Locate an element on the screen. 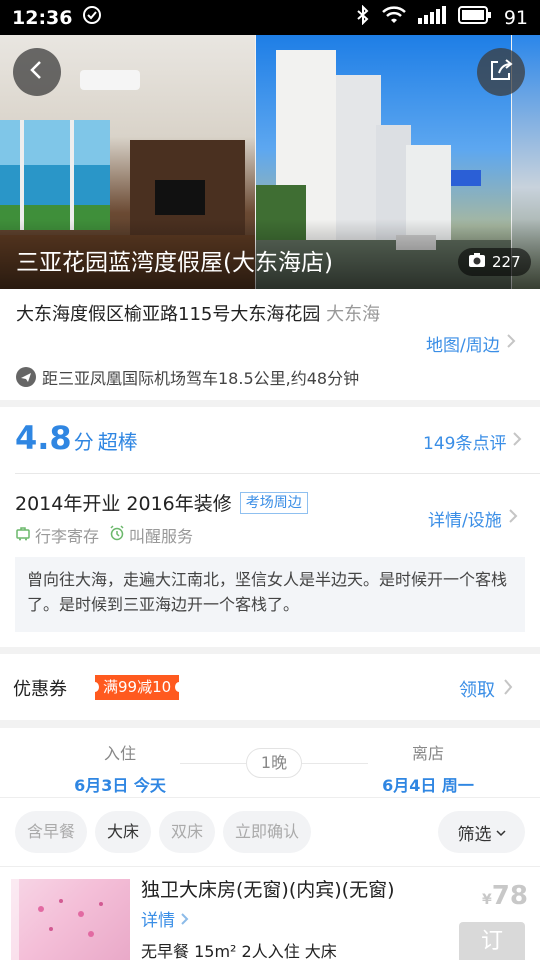 The width and height of the screenshot is (540, 960). bluetooth-icon is located at coordinates (363, 17).